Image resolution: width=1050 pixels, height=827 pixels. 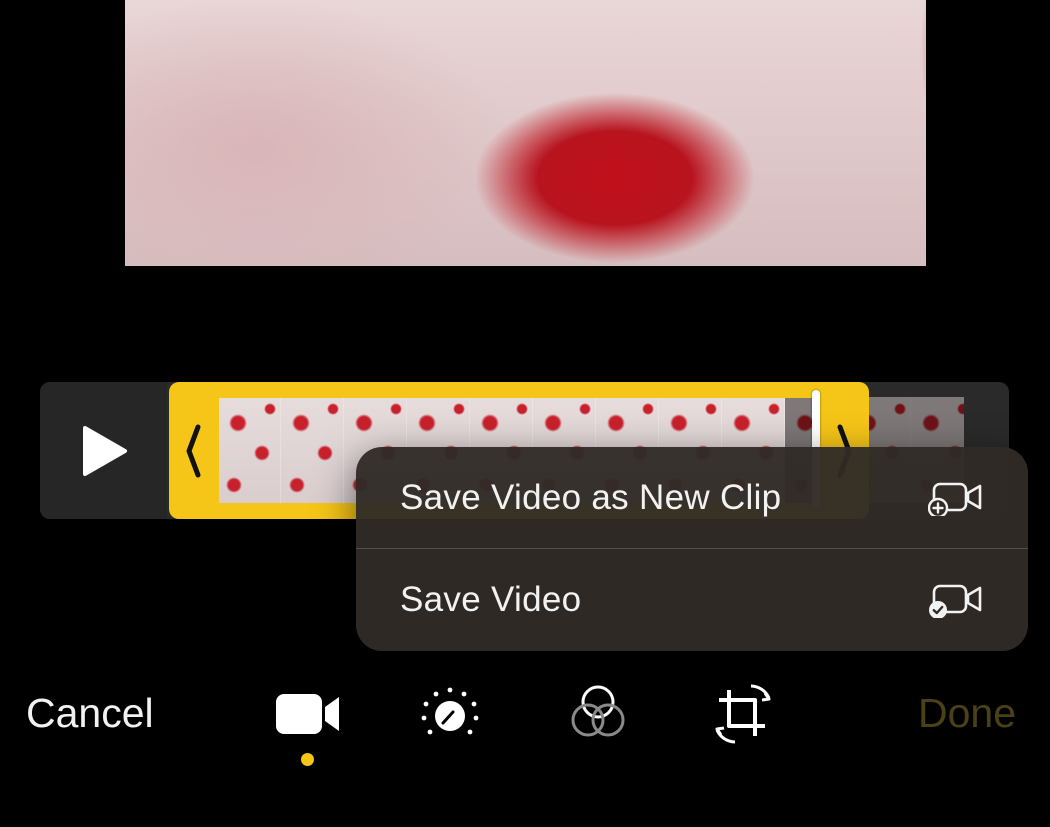 What do you see at coordinates (956, 498) in the screenshot?
I see `video-add-icon` at bounding box center [956, 498].